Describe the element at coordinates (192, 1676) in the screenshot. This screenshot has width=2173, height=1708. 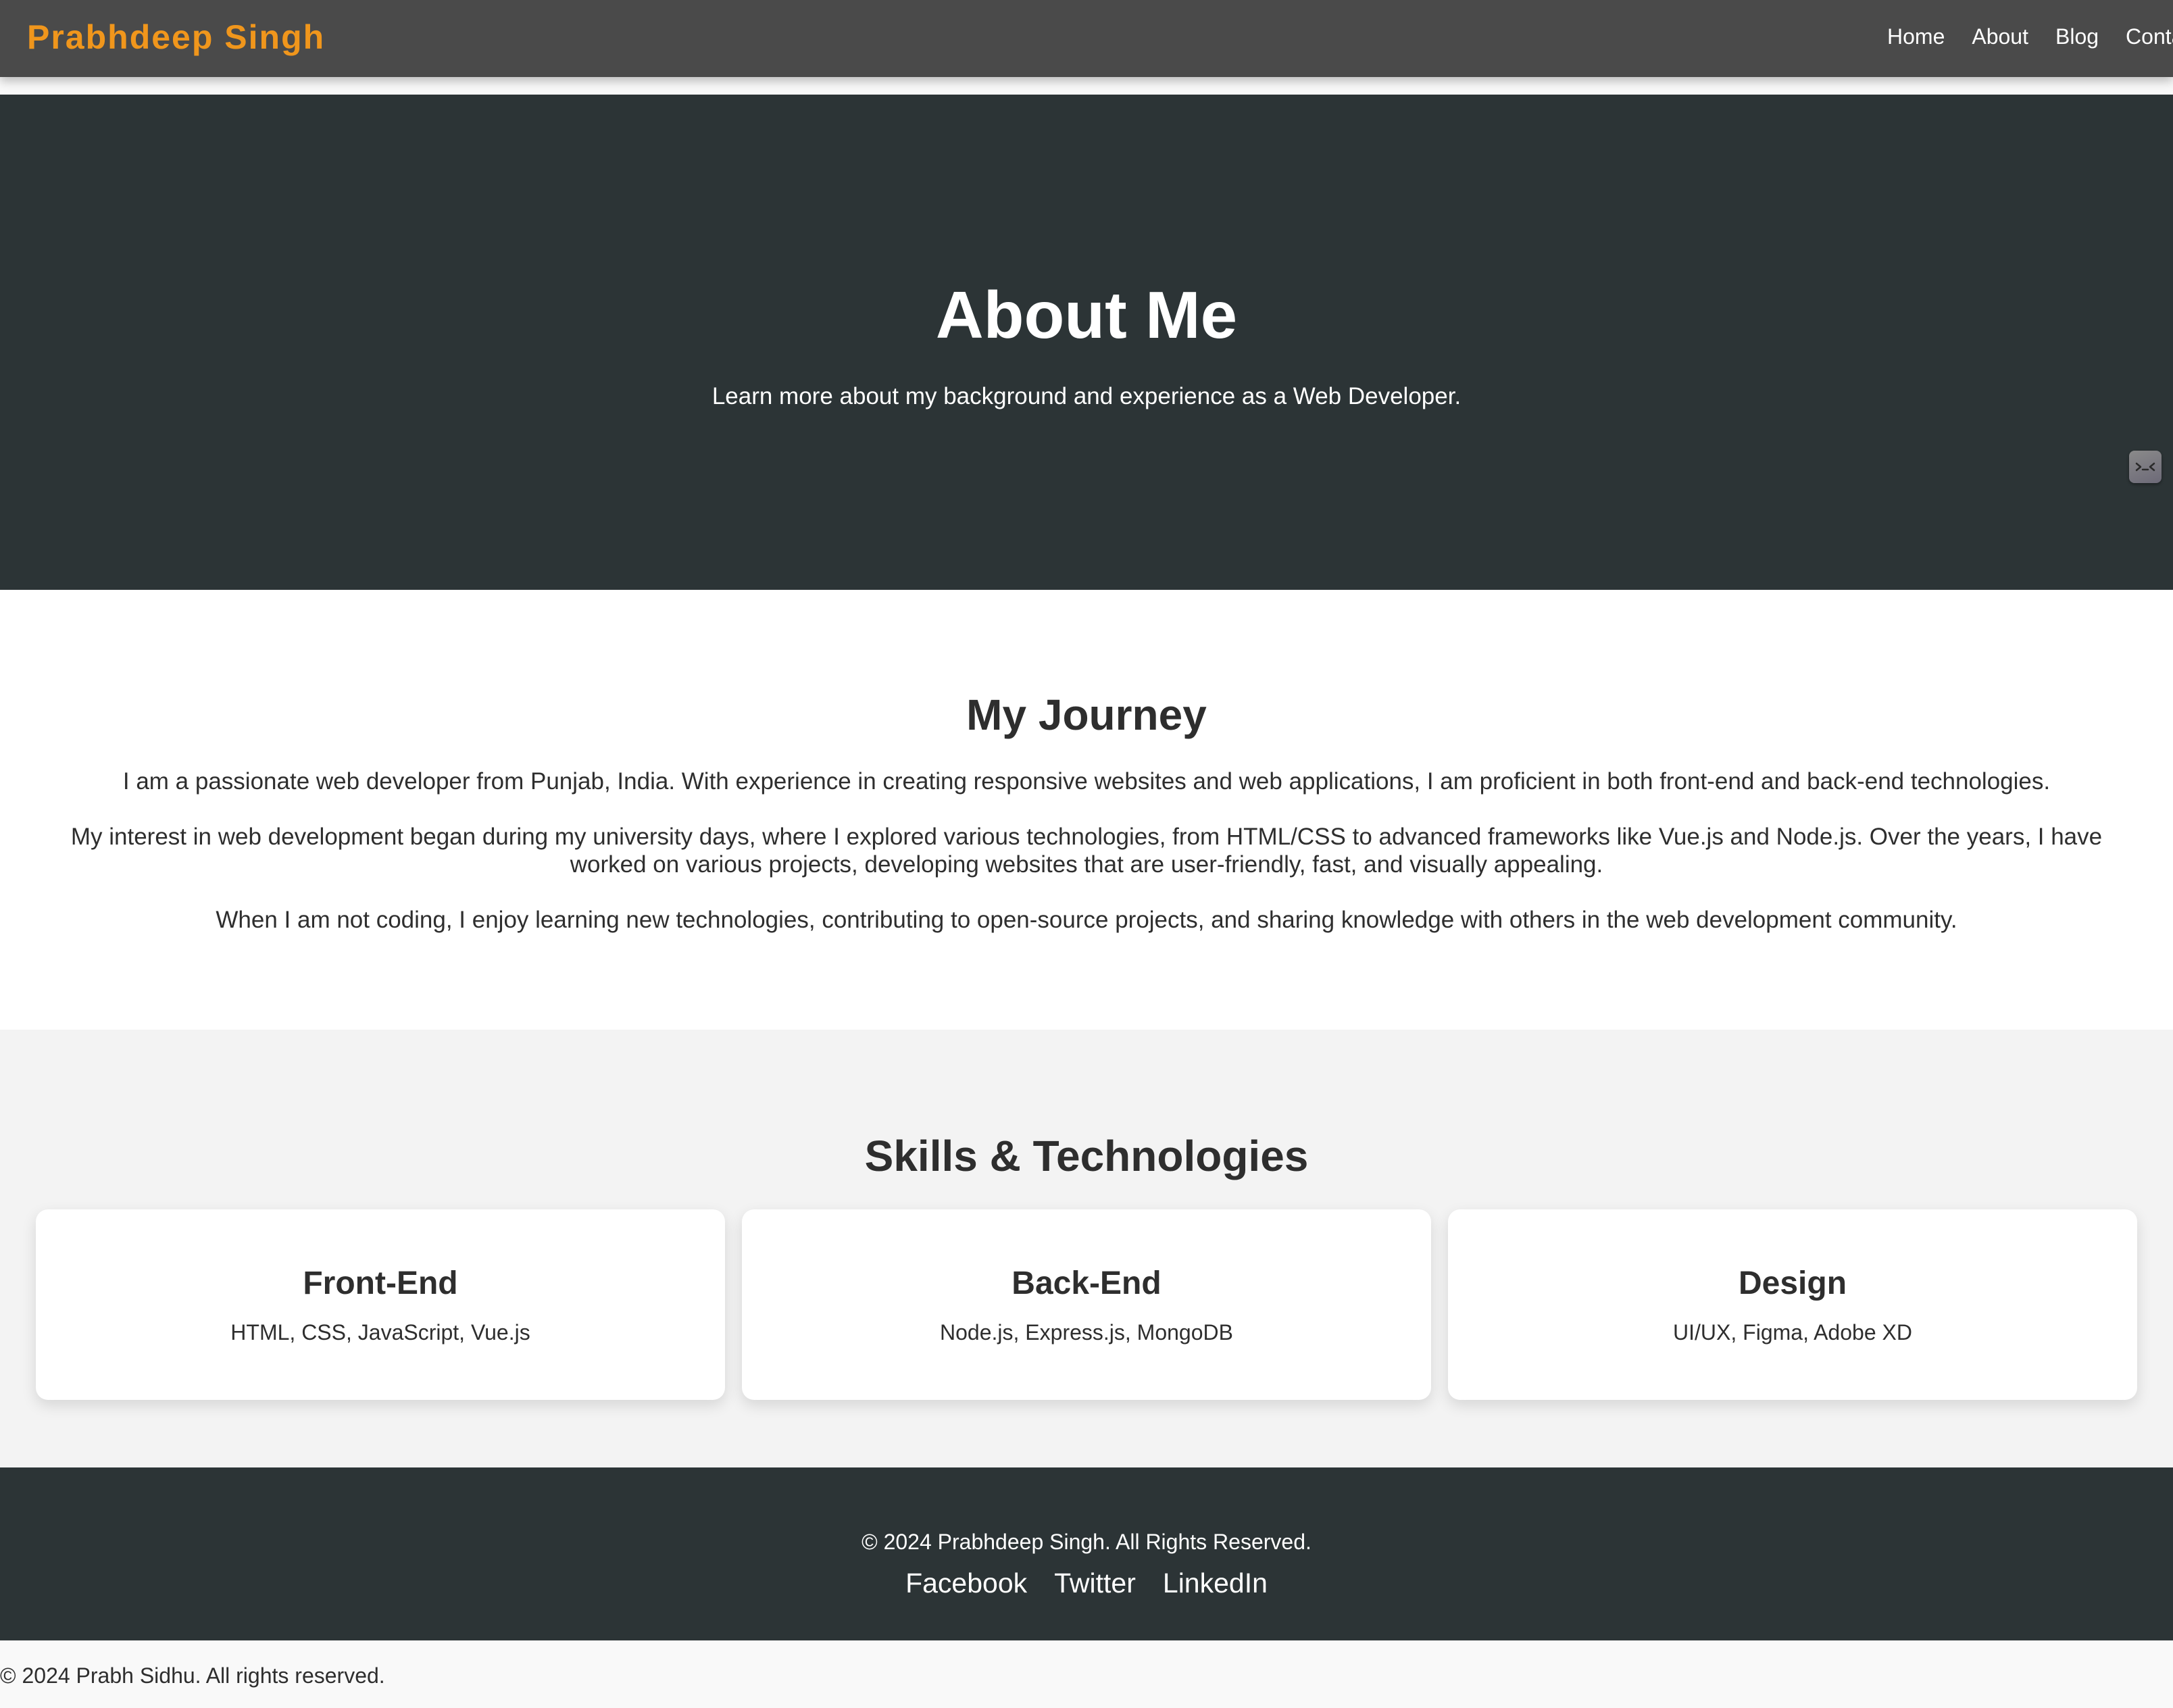
I see `bottom-copyright: © 2024 Prabh Sidhu. All rights reserved.` at that location.